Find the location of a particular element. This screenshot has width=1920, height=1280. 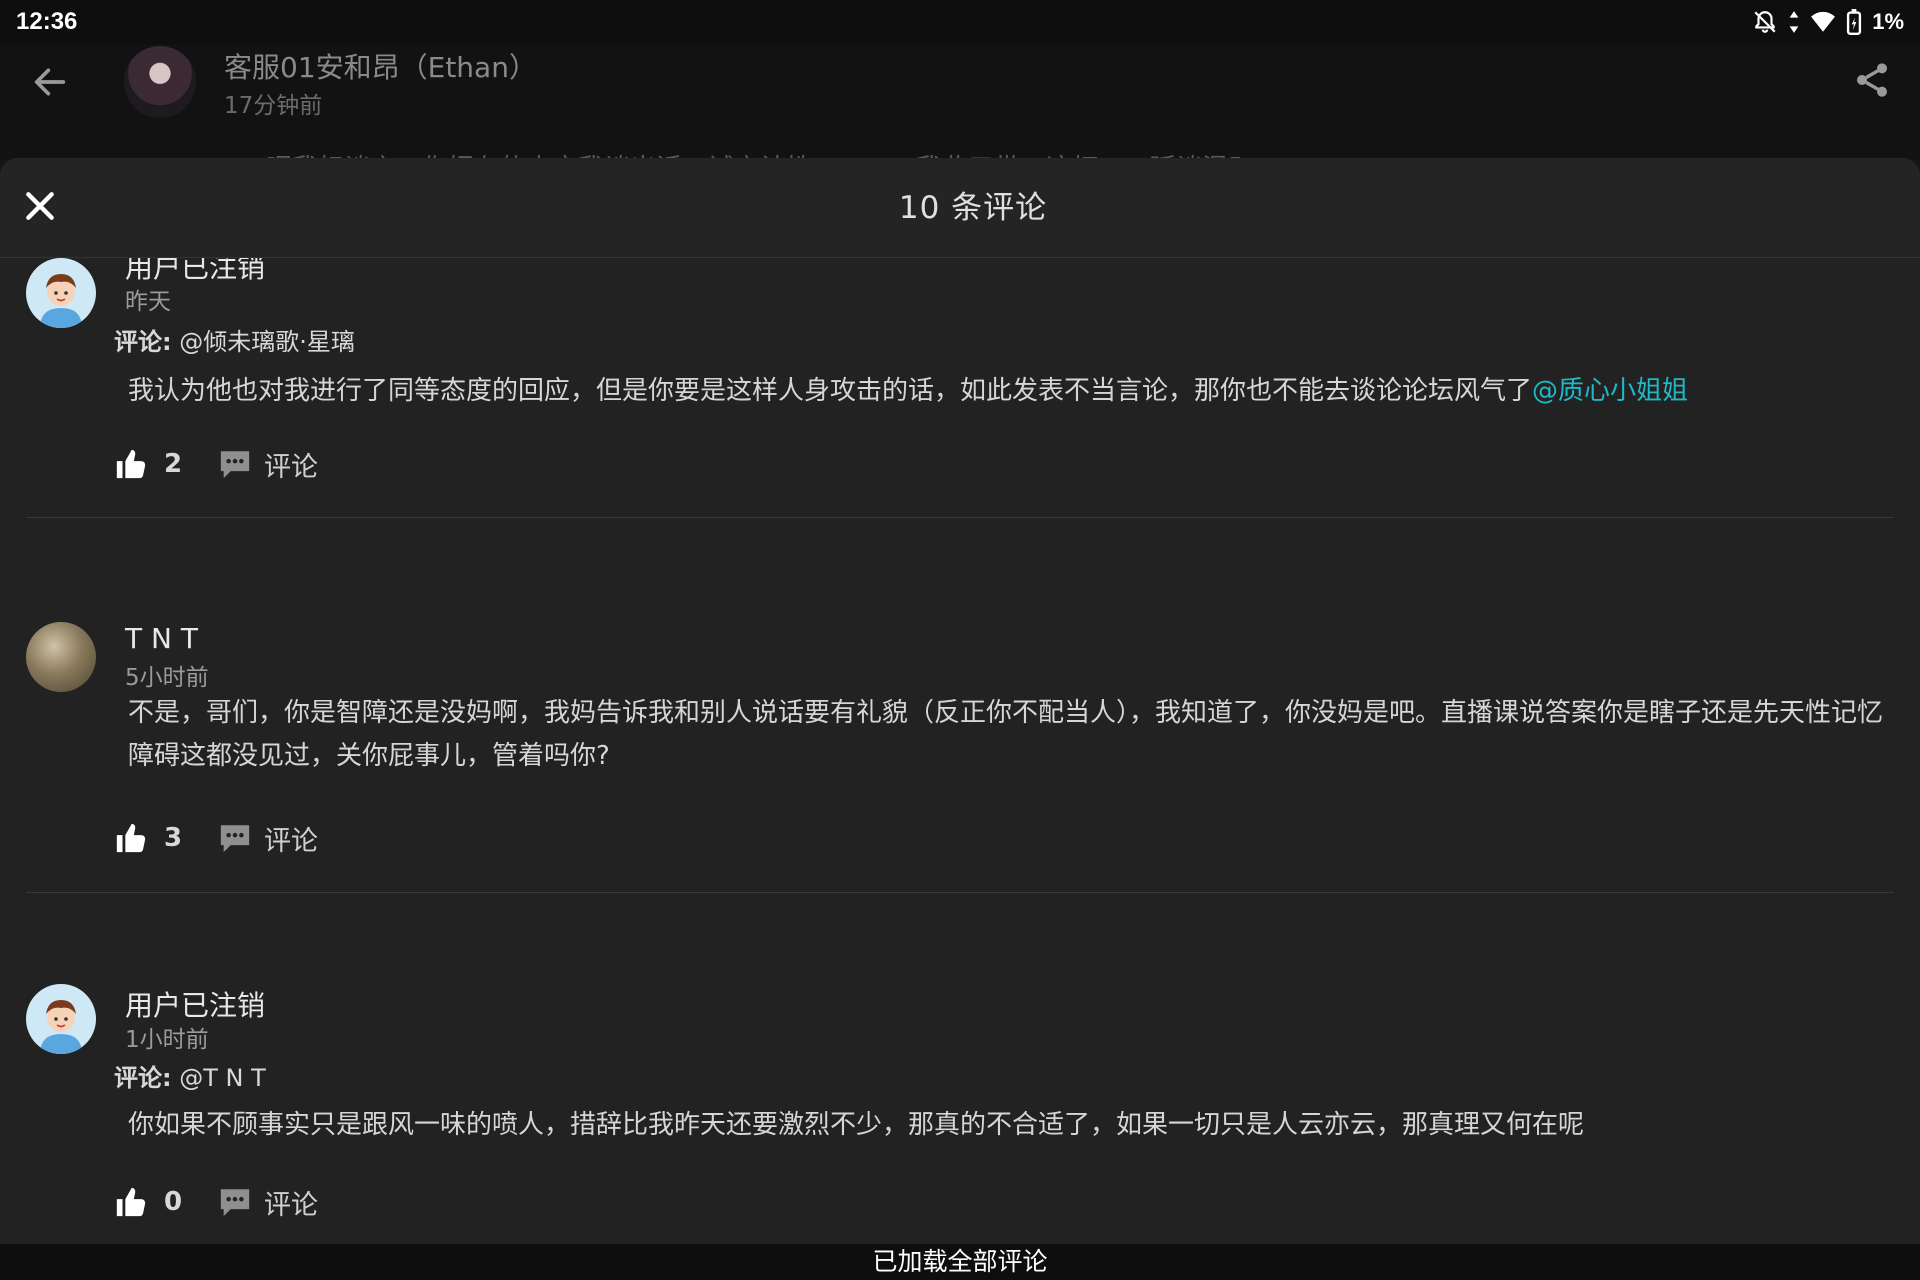

comment-time: 1小时前 is located at coordinates (167, 1040).